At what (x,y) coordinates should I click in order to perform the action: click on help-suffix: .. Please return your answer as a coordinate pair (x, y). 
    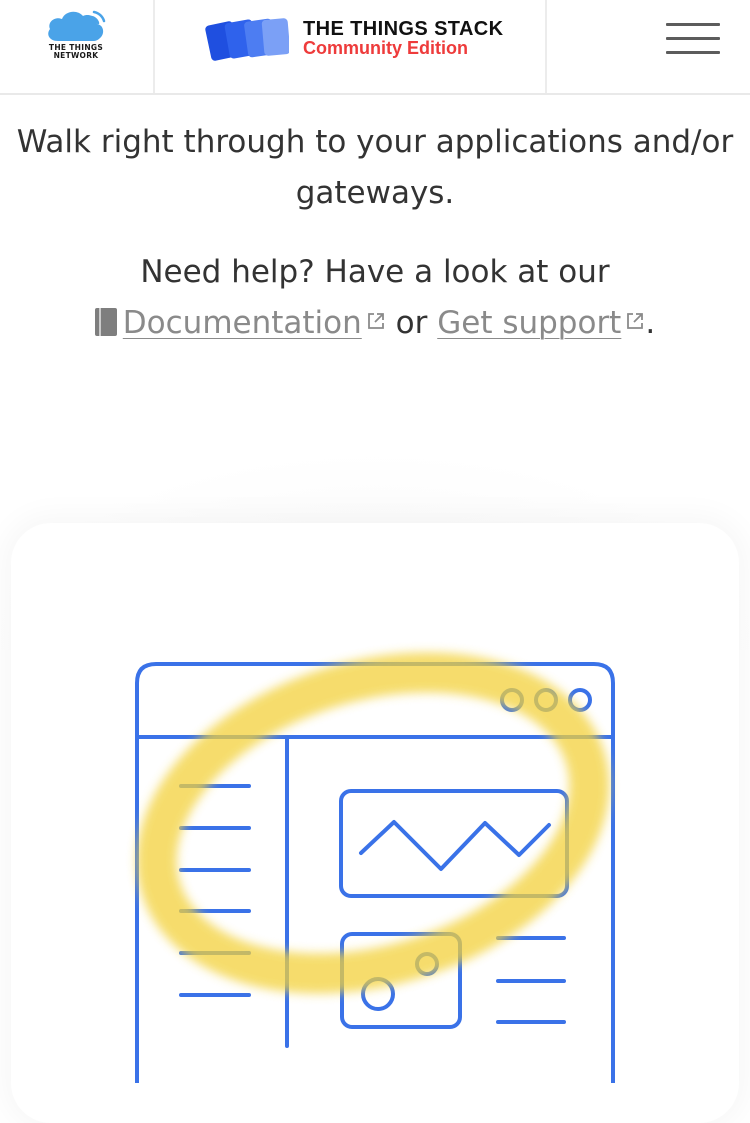
    Looking at the image, I should click on (650, 323).